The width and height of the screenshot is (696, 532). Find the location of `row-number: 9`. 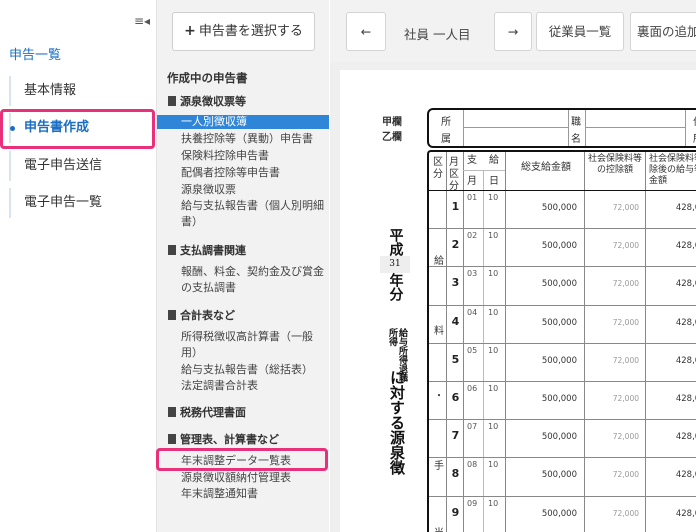

row-number: 9 is located at coordinates (455, 512).